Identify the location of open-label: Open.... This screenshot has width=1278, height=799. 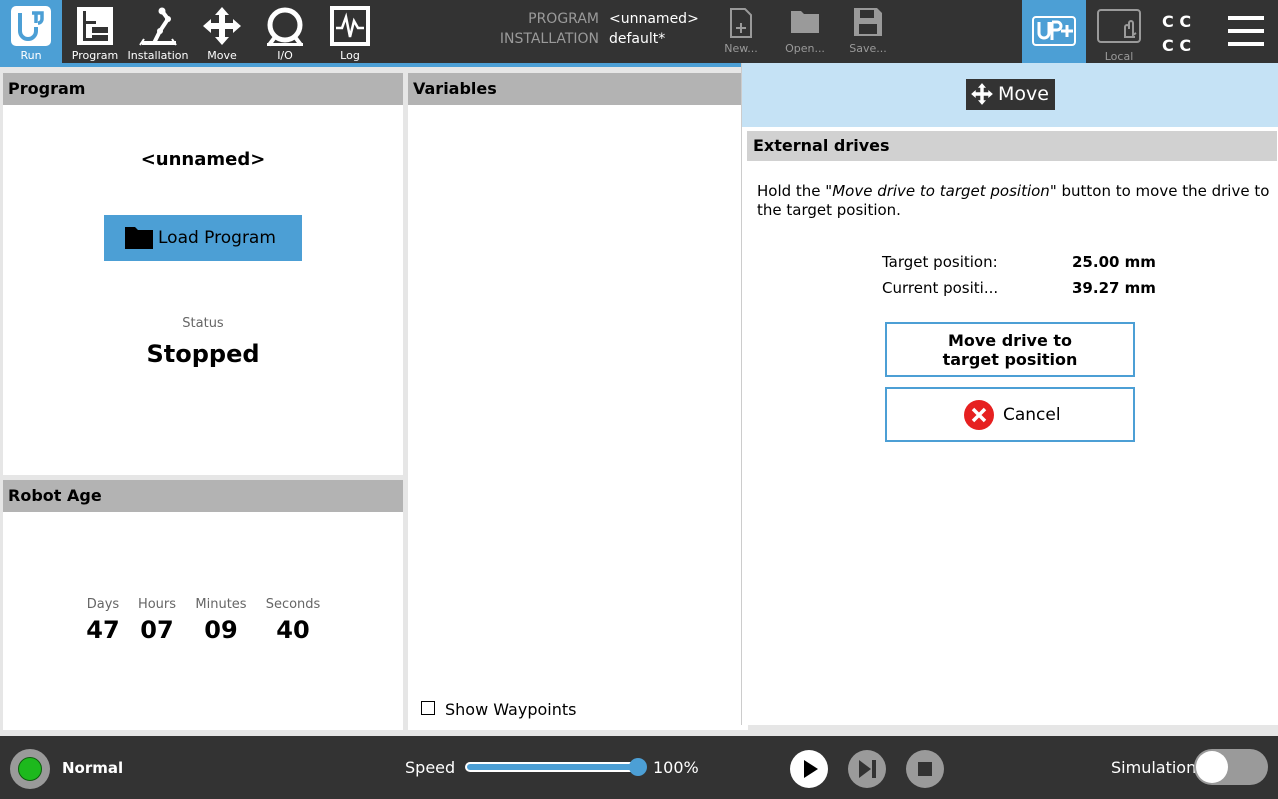
(805, 48).